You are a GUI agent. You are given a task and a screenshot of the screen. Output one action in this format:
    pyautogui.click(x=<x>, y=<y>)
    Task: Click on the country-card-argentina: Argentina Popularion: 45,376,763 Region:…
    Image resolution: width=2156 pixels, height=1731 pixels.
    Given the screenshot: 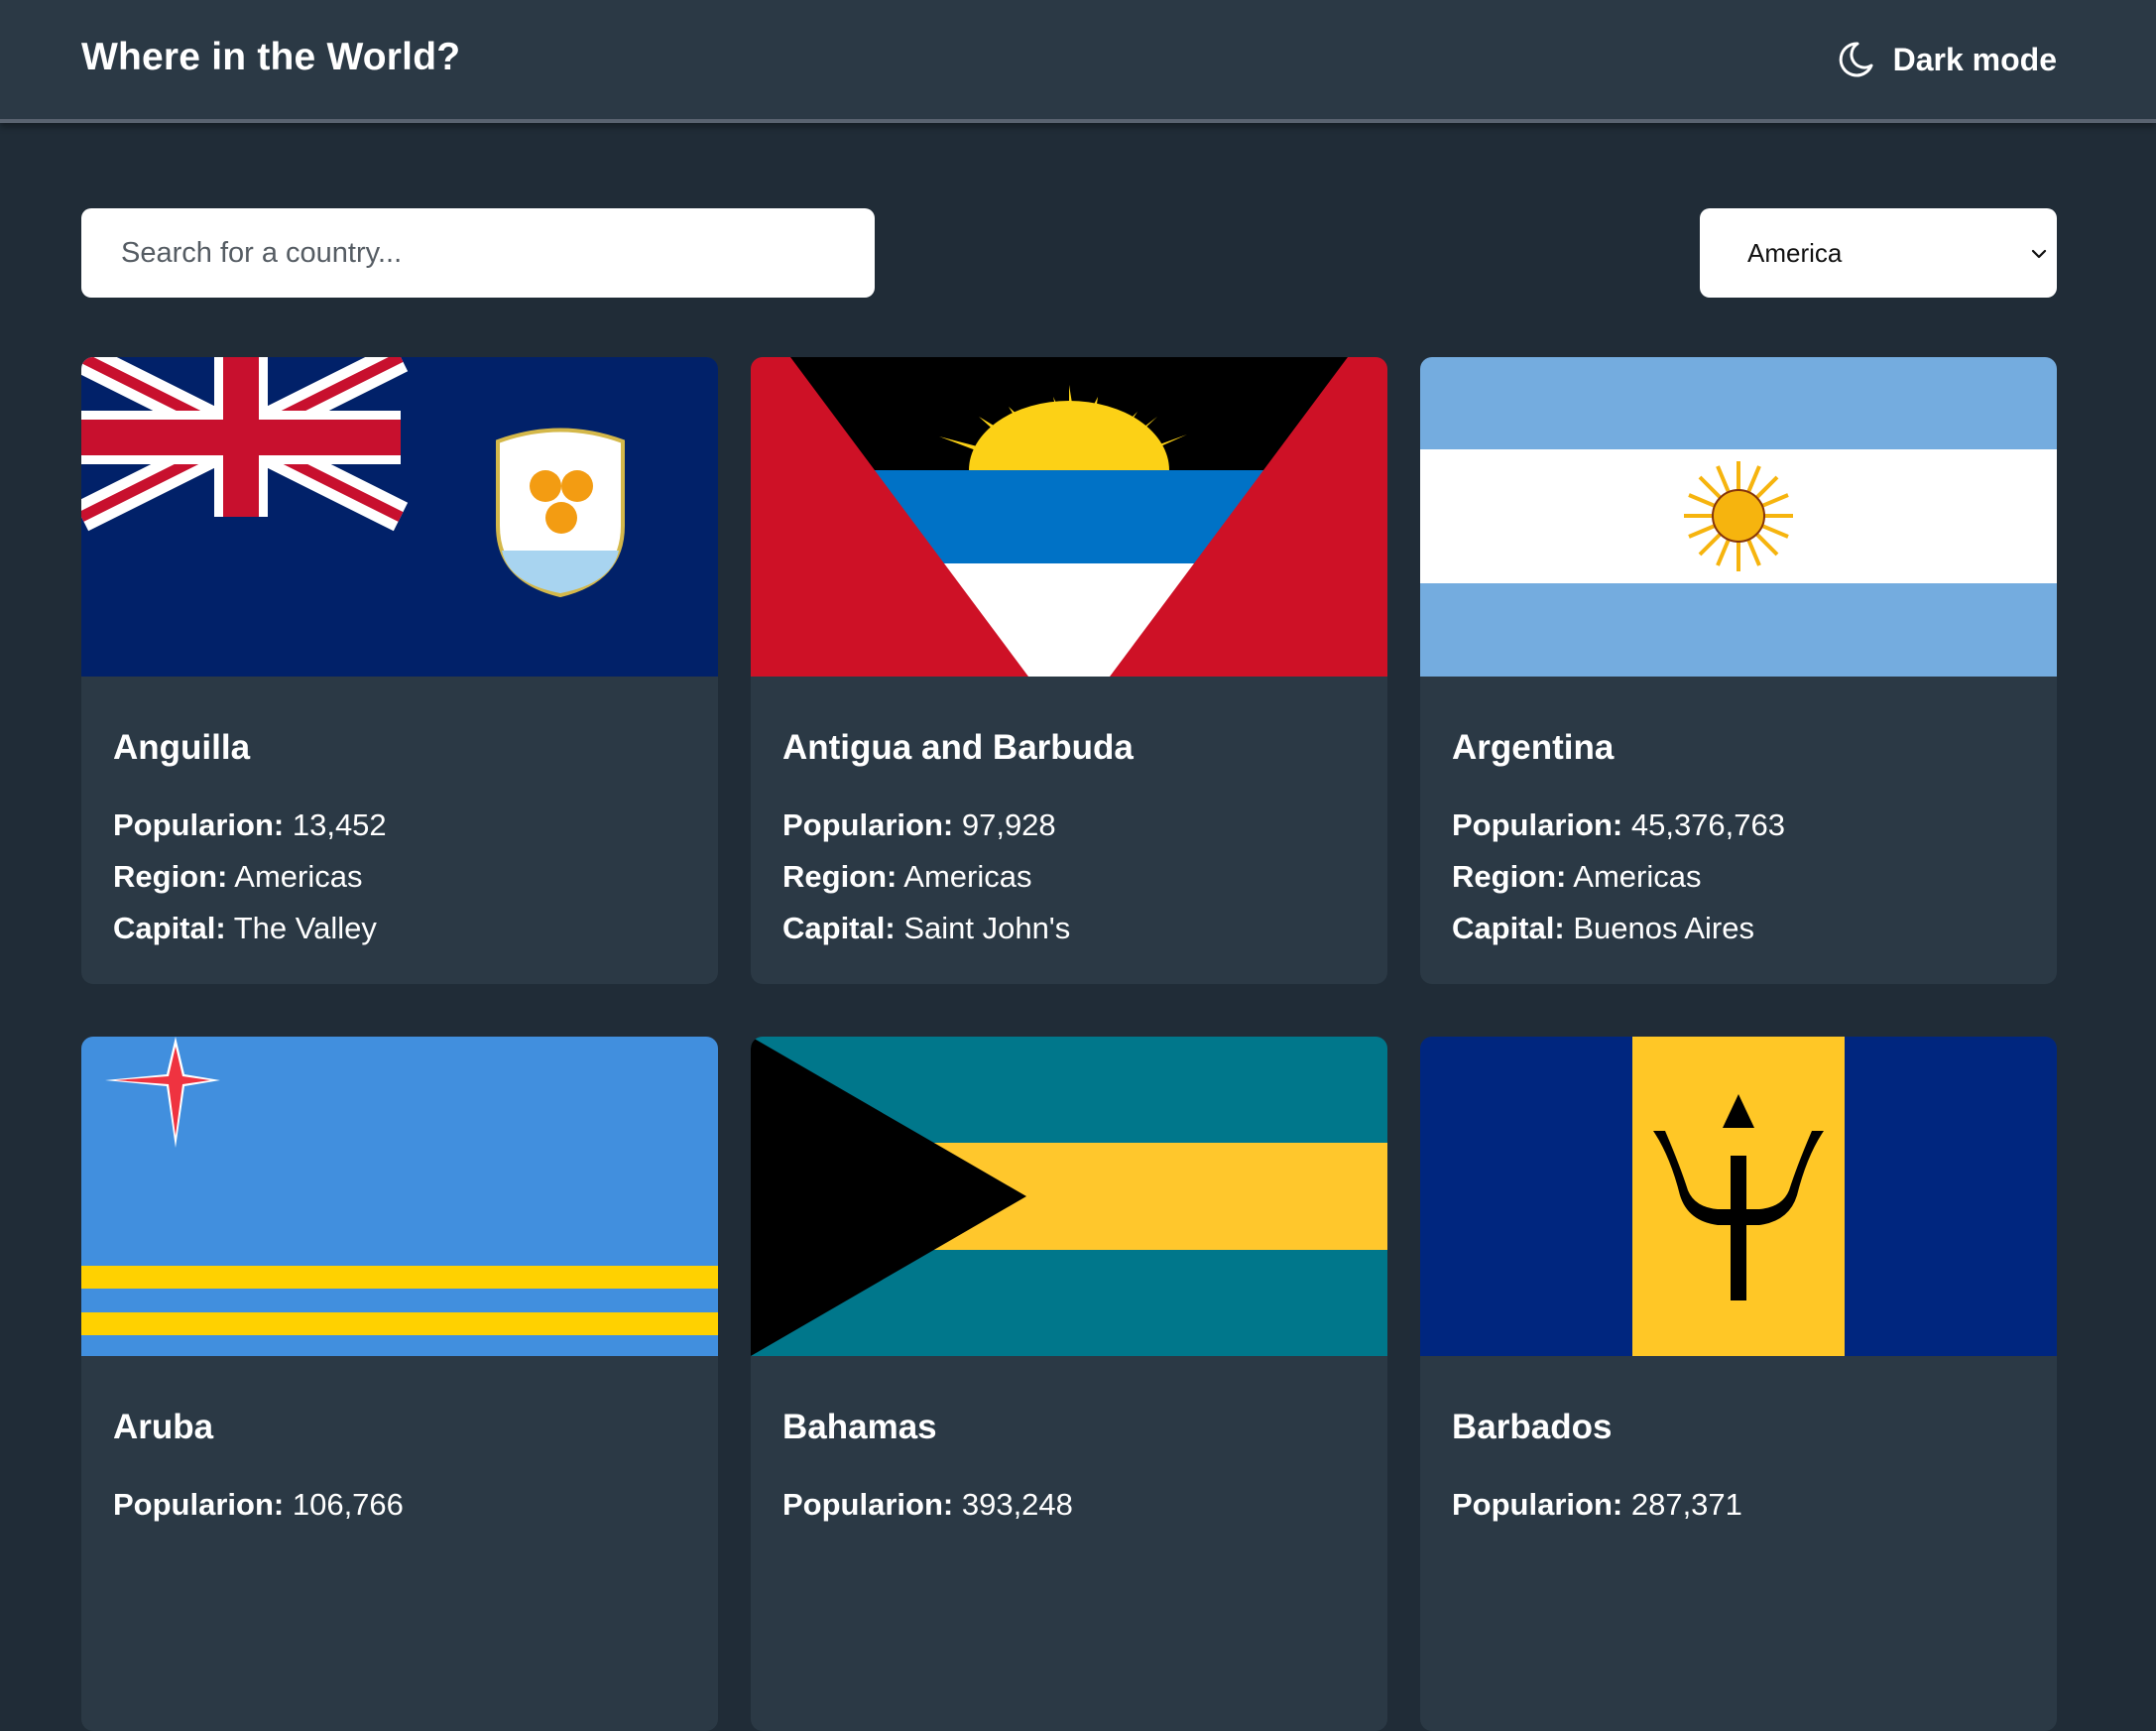 What is the action you would take?
    pyautogui.click(x=1738, y=670)
    